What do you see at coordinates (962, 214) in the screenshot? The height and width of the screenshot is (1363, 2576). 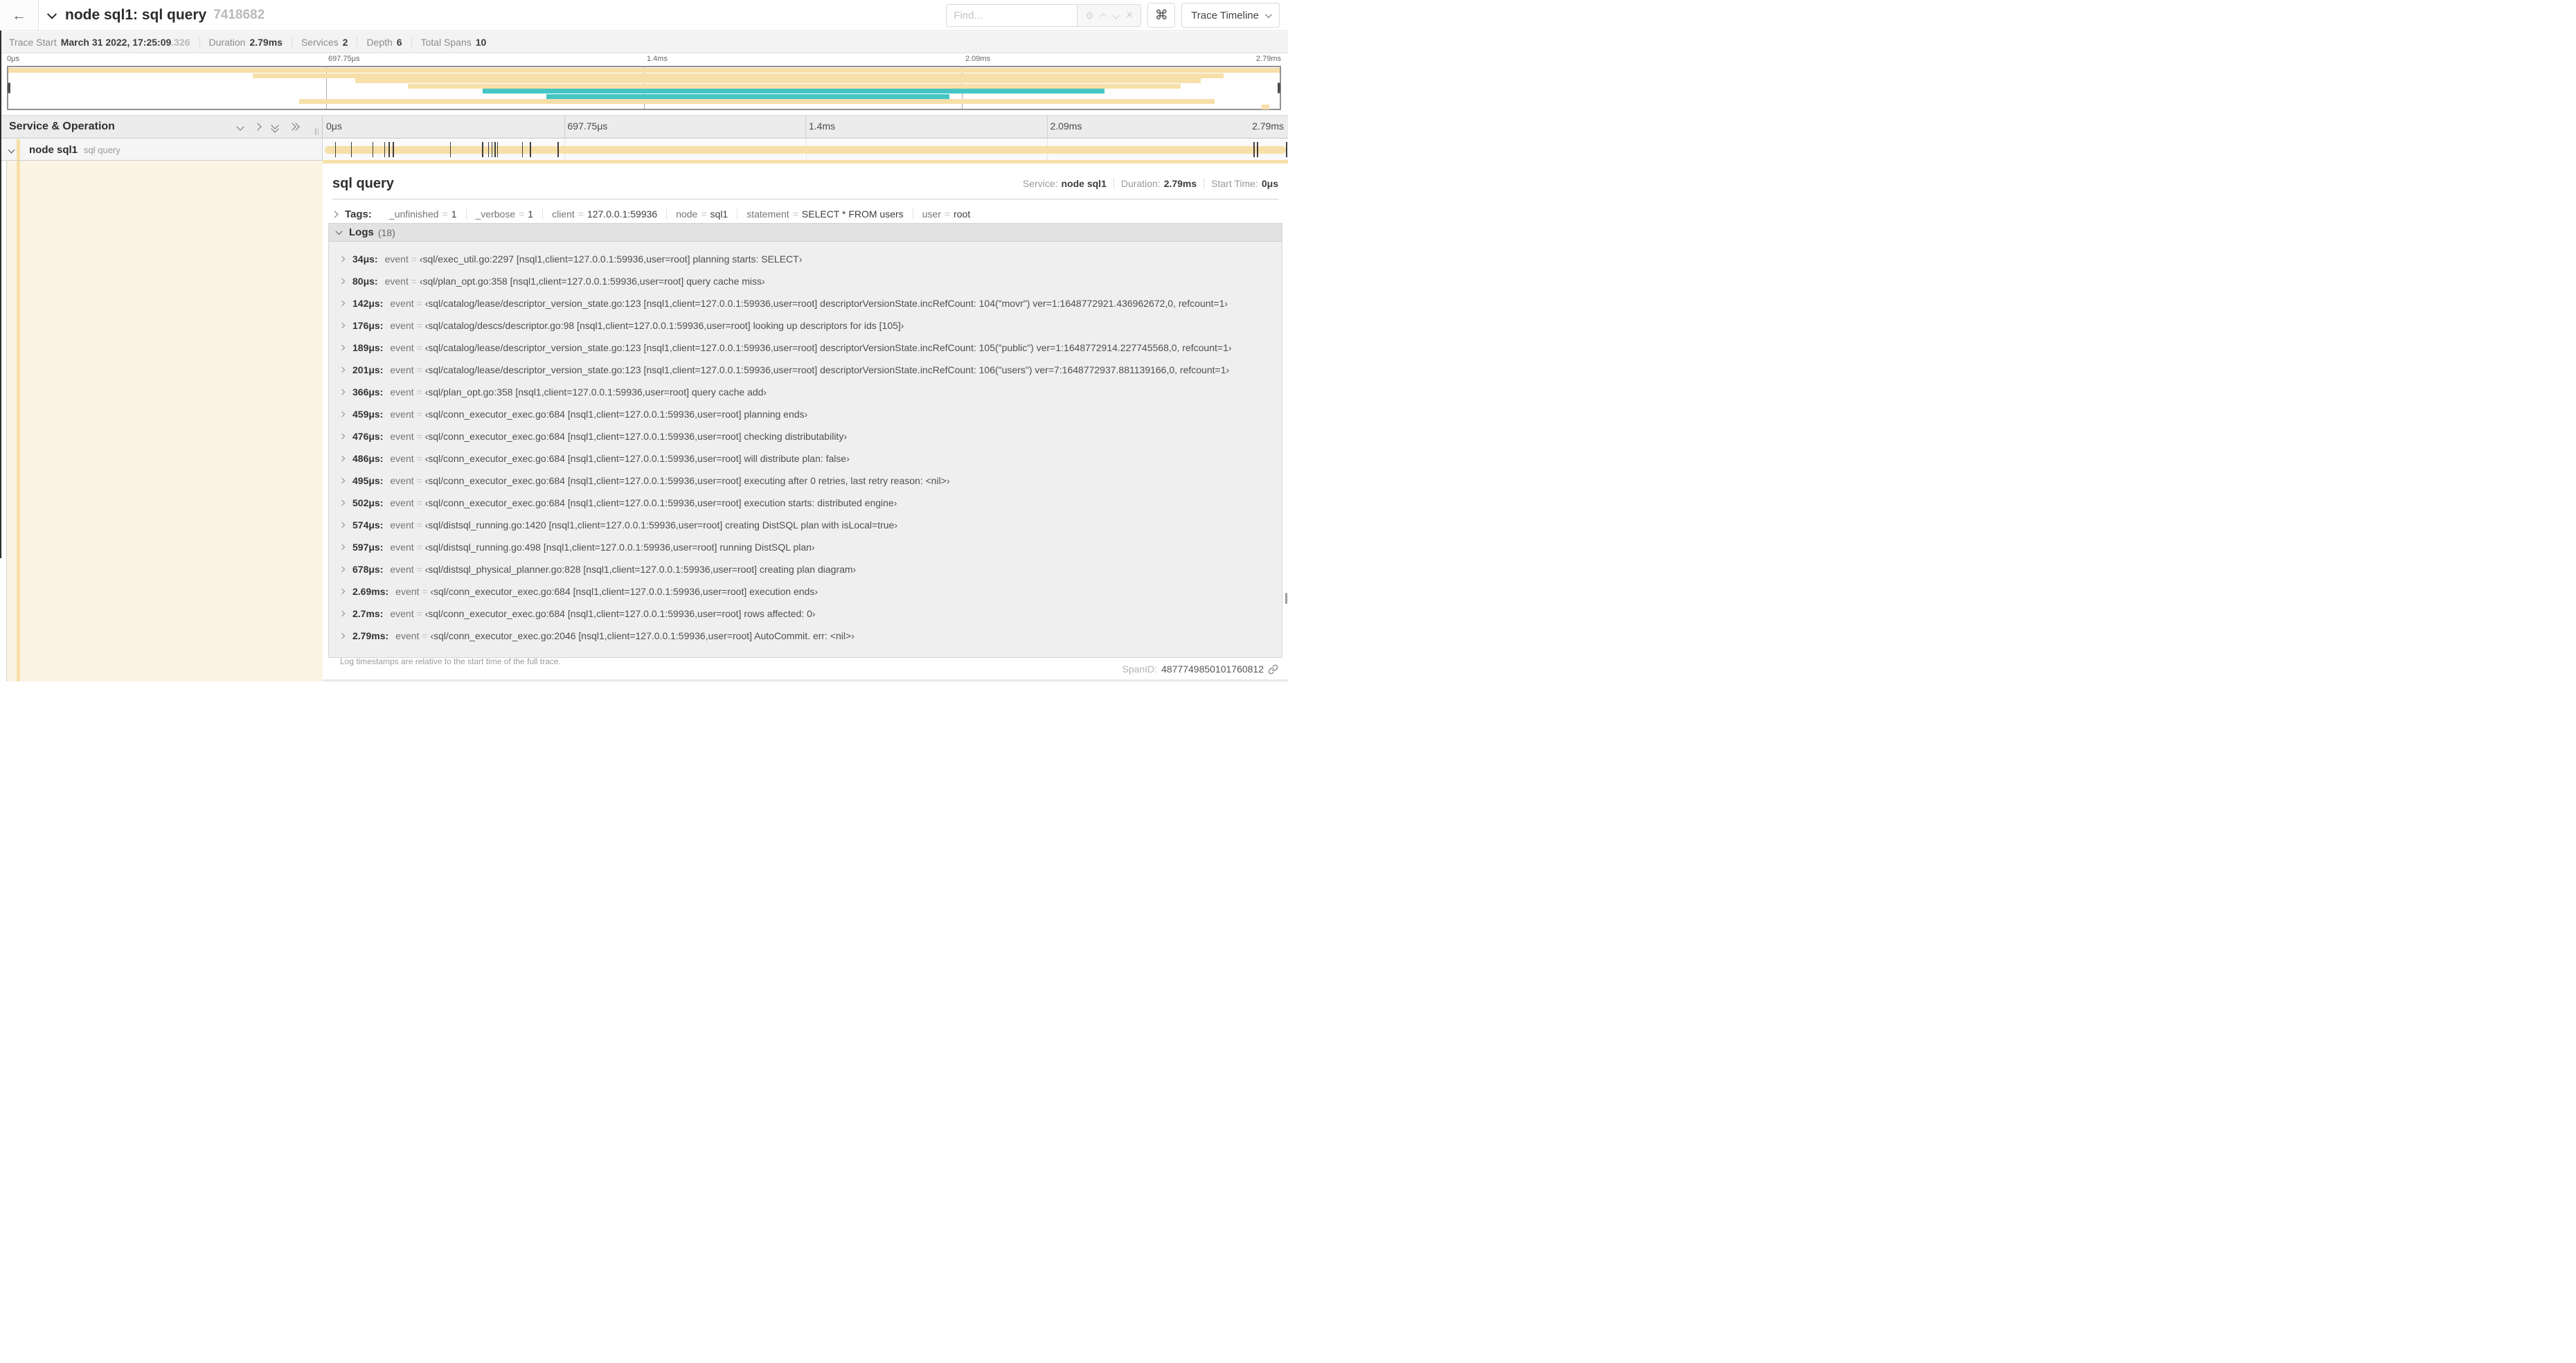 I see `tag-value: root` at bounding box center [962, 214].